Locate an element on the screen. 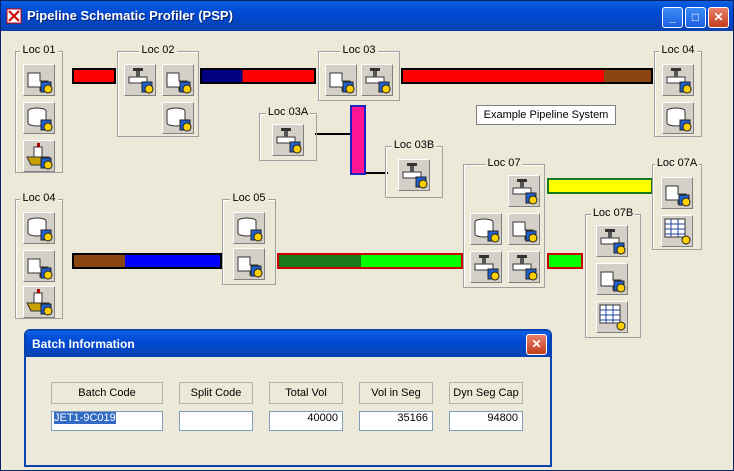 This screenshot has width=734, height=471. location-loc03a: Loc 03A is located at coordinates (288, 133).